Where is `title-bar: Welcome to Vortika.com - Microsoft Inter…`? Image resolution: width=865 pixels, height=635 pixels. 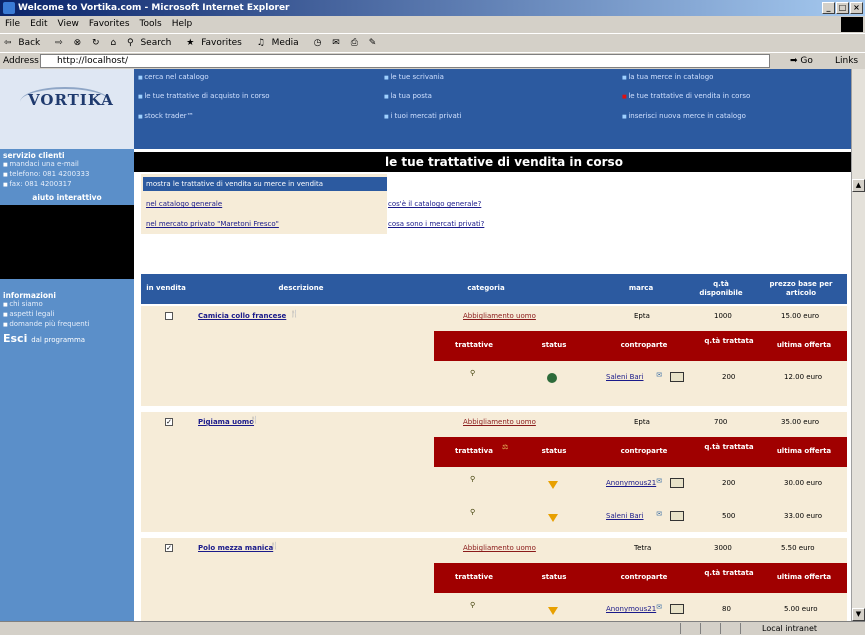
title-bar: Welcome to Vortika.com - Microsoft Inter… is located at coordinates (432, 8).